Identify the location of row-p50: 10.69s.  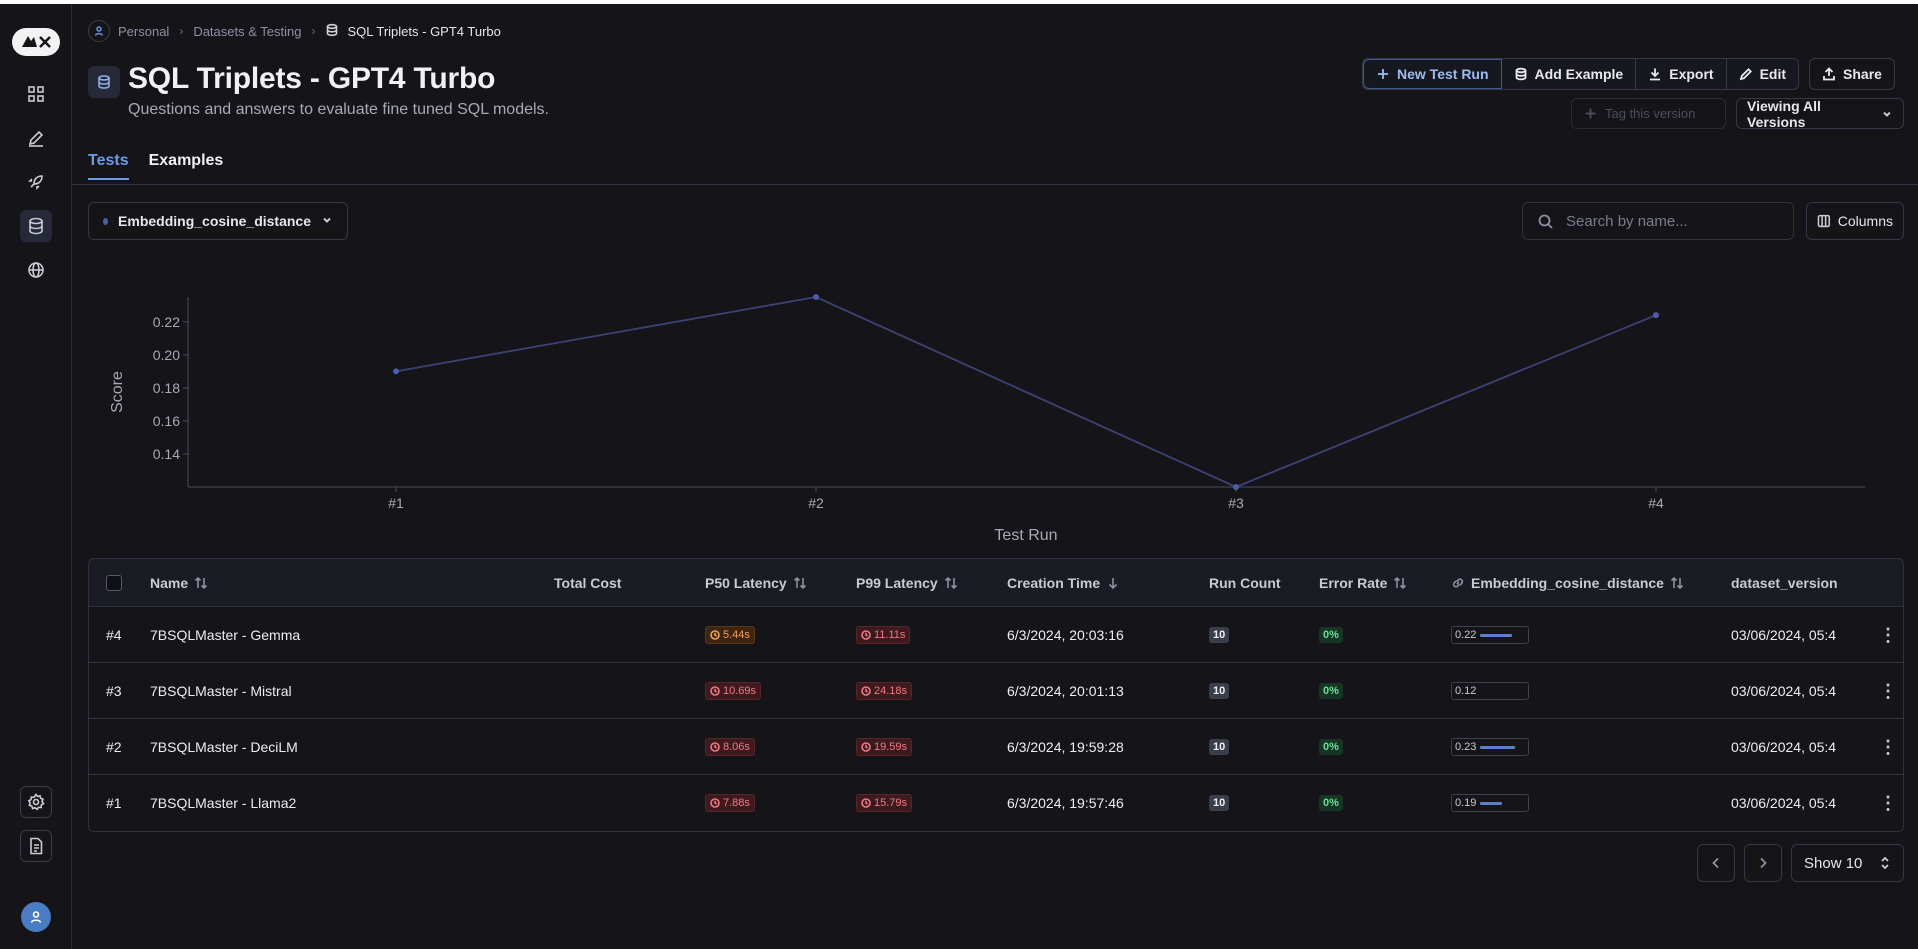
(733, 691).